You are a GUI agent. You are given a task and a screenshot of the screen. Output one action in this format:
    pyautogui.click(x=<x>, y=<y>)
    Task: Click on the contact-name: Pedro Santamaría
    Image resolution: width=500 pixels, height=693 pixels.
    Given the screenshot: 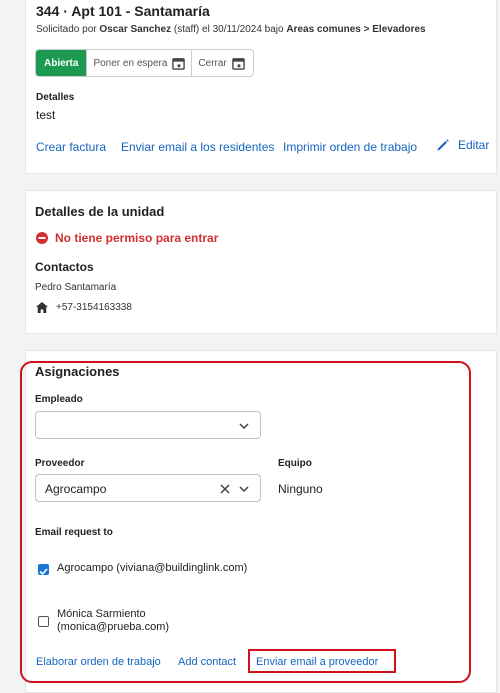 What is the action you would take?
    pyautogui.click(x=76, y=287)
    